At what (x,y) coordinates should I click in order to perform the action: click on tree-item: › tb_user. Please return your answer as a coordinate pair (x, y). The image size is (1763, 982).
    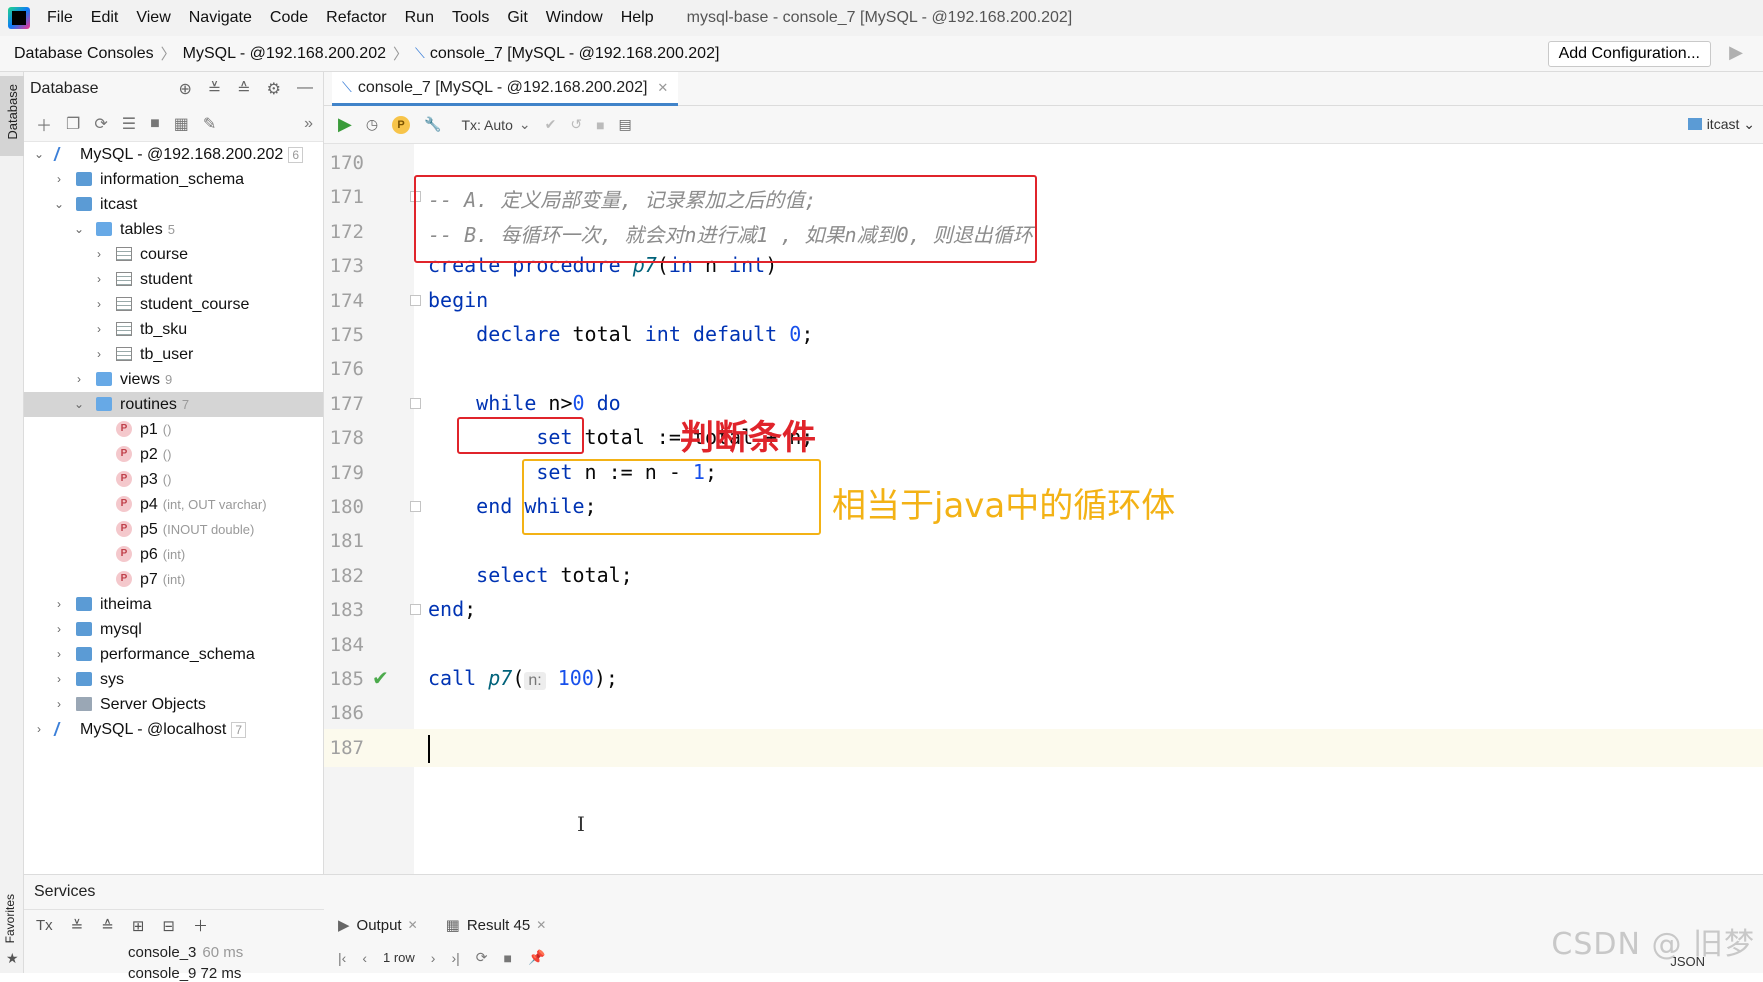
    Looking at the image, I should click on (173, 354).